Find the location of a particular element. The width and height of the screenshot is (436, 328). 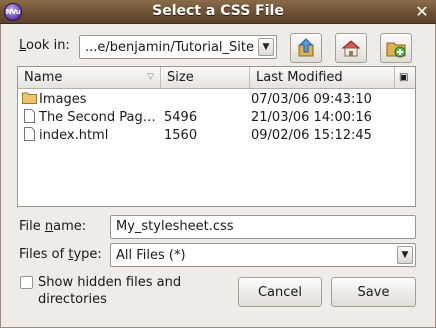

list-item: Images 07/03/06 09:43:10 is located at coordinates (216, 100).